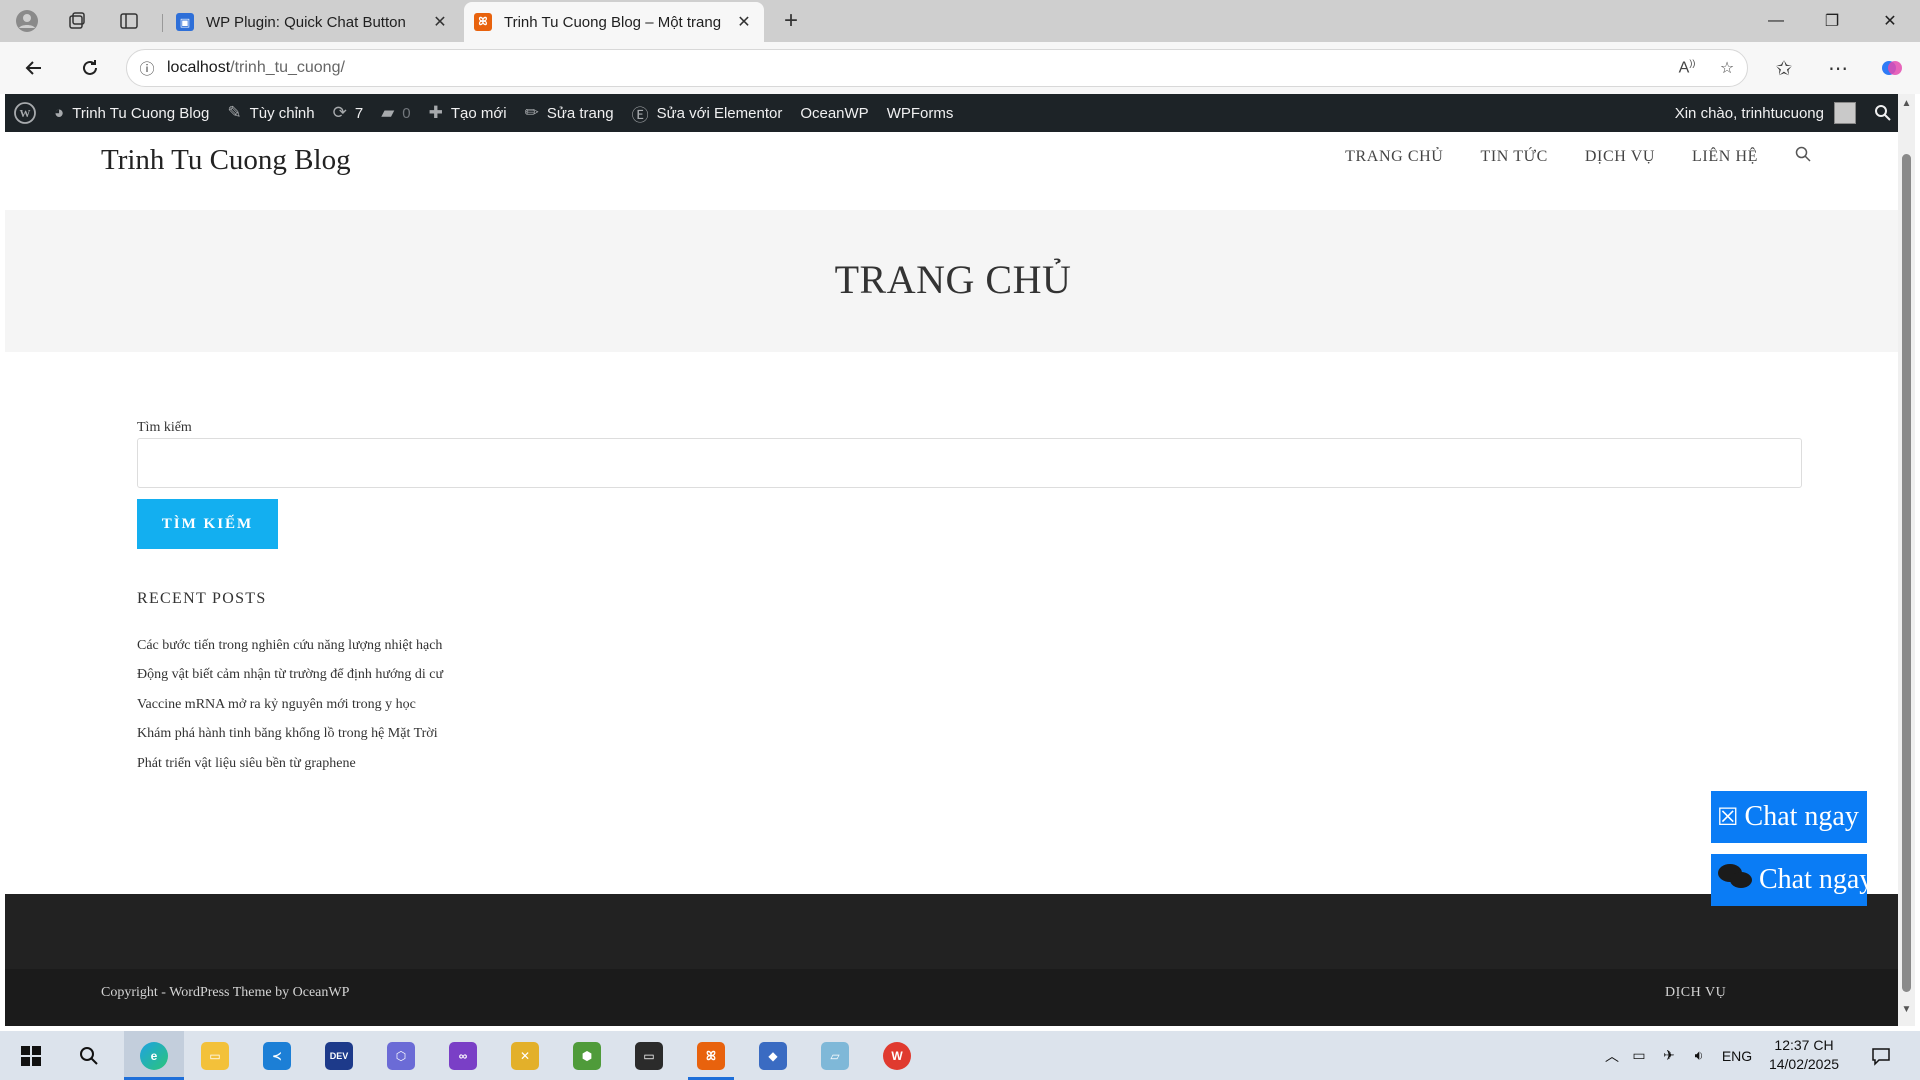 The width and height of the screenshot is (1920, 1080). Describe the element at coordinates (129, 21) in the screenshot. I see `tab-actions-icon` at that location.